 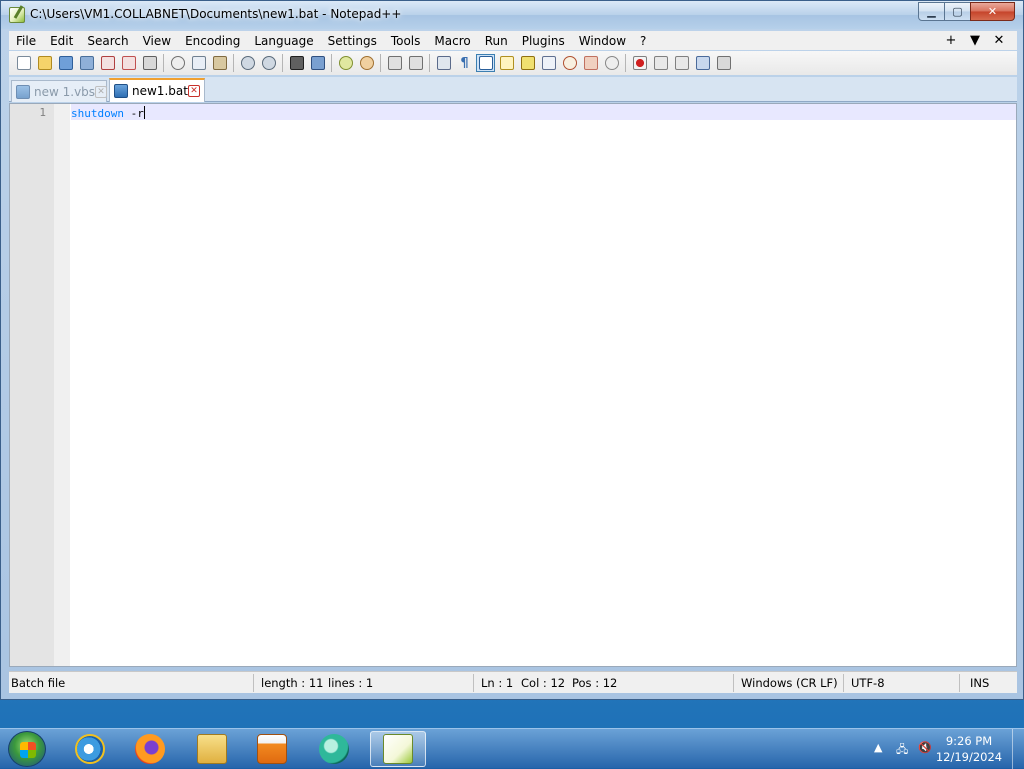 I want to click on file-explorer-icon, so click(x=212, y=749).